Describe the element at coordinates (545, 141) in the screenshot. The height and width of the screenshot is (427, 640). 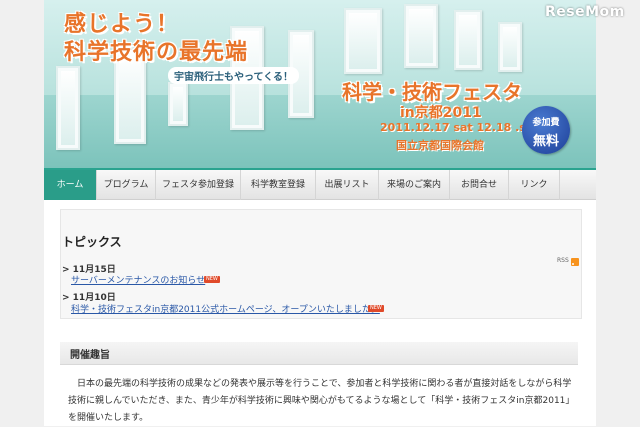
I see `free-badge-line2: 無料` at that location.